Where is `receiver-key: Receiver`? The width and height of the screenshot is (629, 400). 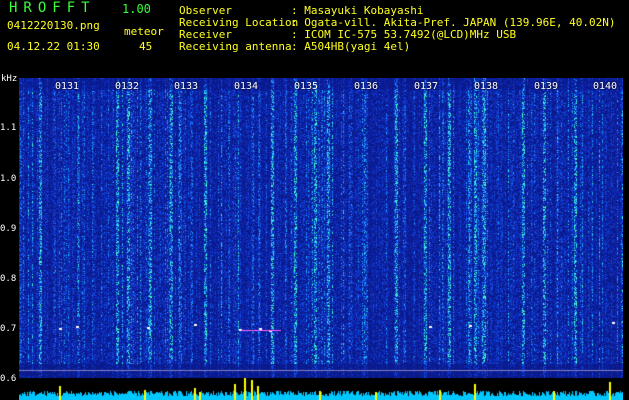 receiver-key: Receiver is located at coordinates (205, 34).